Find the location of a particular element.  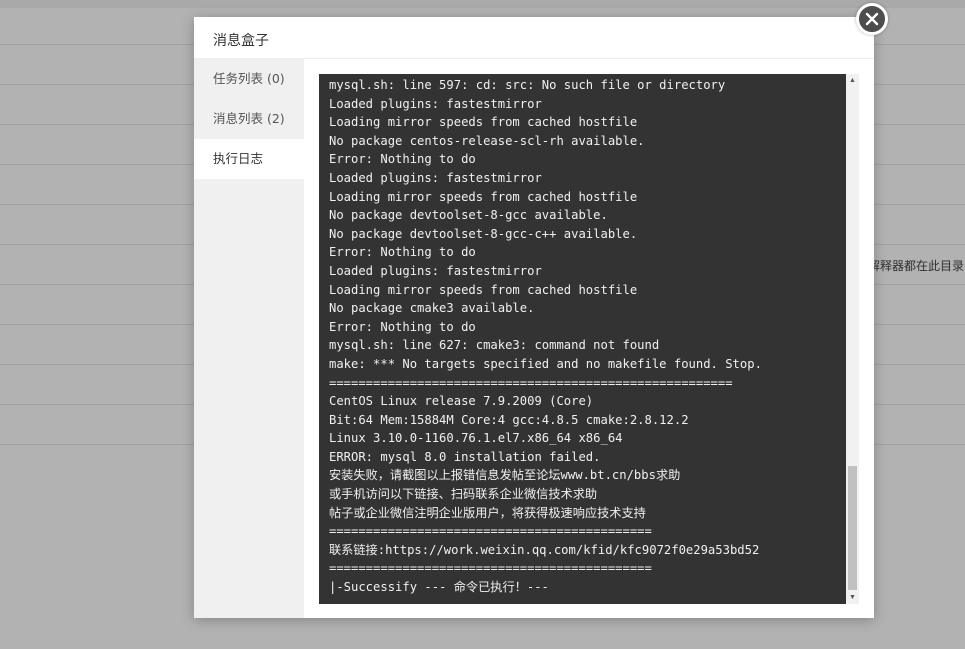

sidebar-item-execution-log: 执行日志 is located at coordinates (249, 159).